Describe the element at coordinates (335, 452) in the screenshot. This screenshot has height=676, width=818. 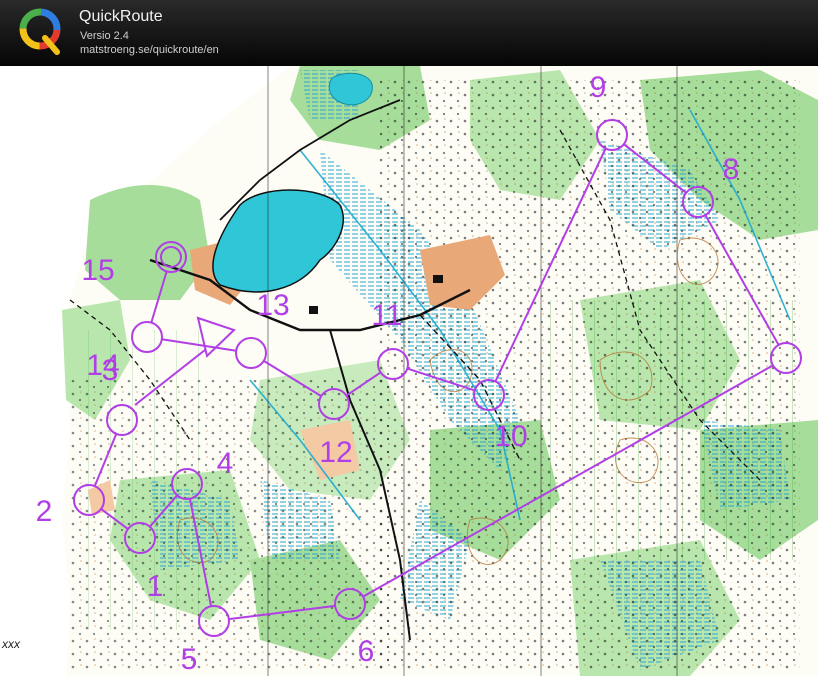
I see `control-number-label: 12` at that location.